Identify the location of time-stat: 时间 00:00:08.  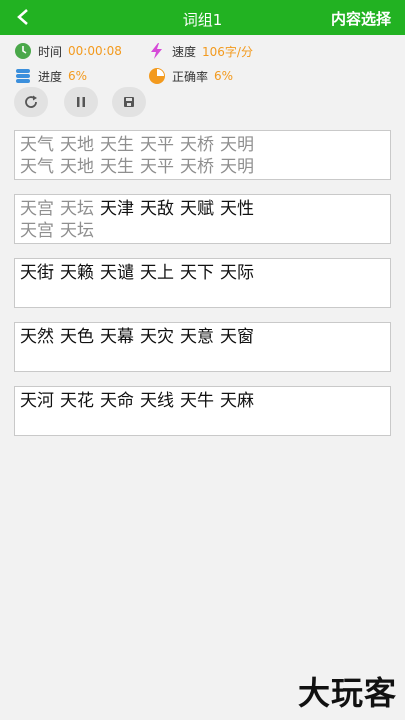
(68, 51).